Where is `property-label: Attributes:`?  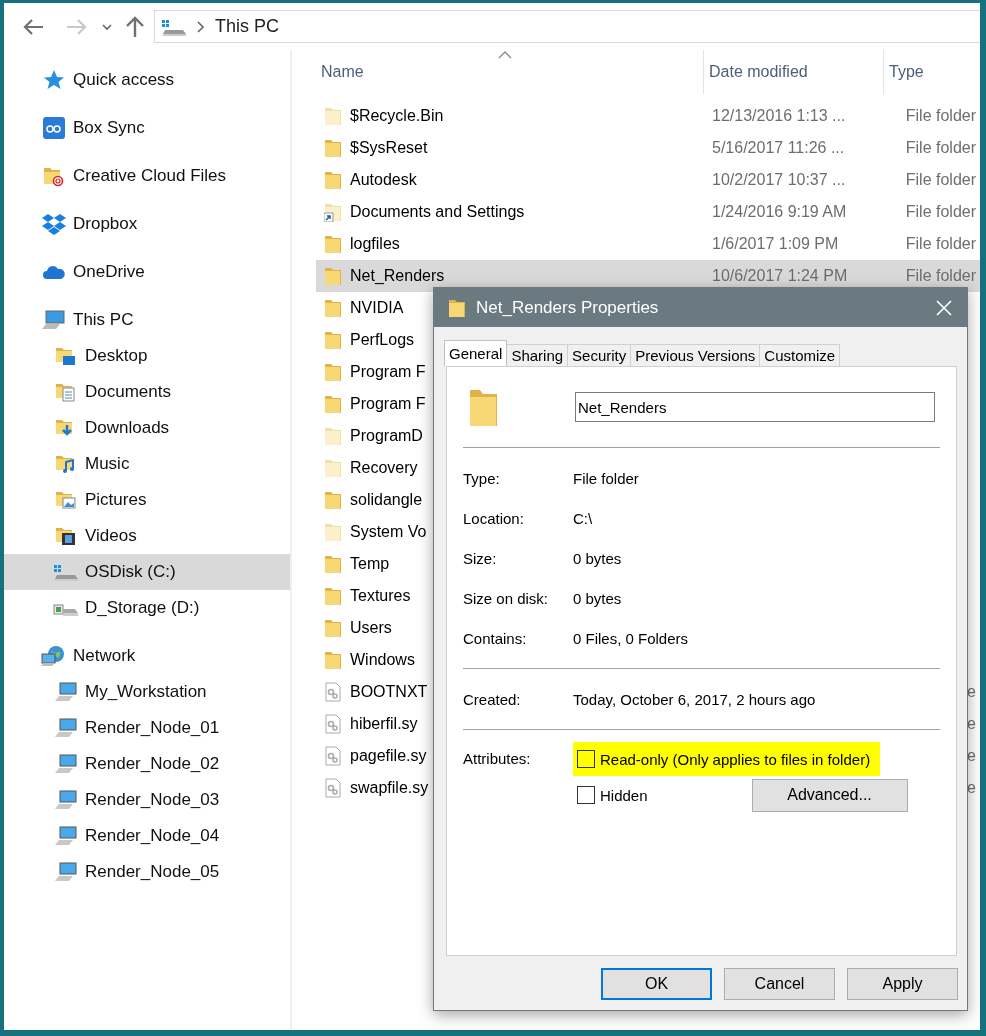 property-label: Attributes: is located at coordinates (497, 759).